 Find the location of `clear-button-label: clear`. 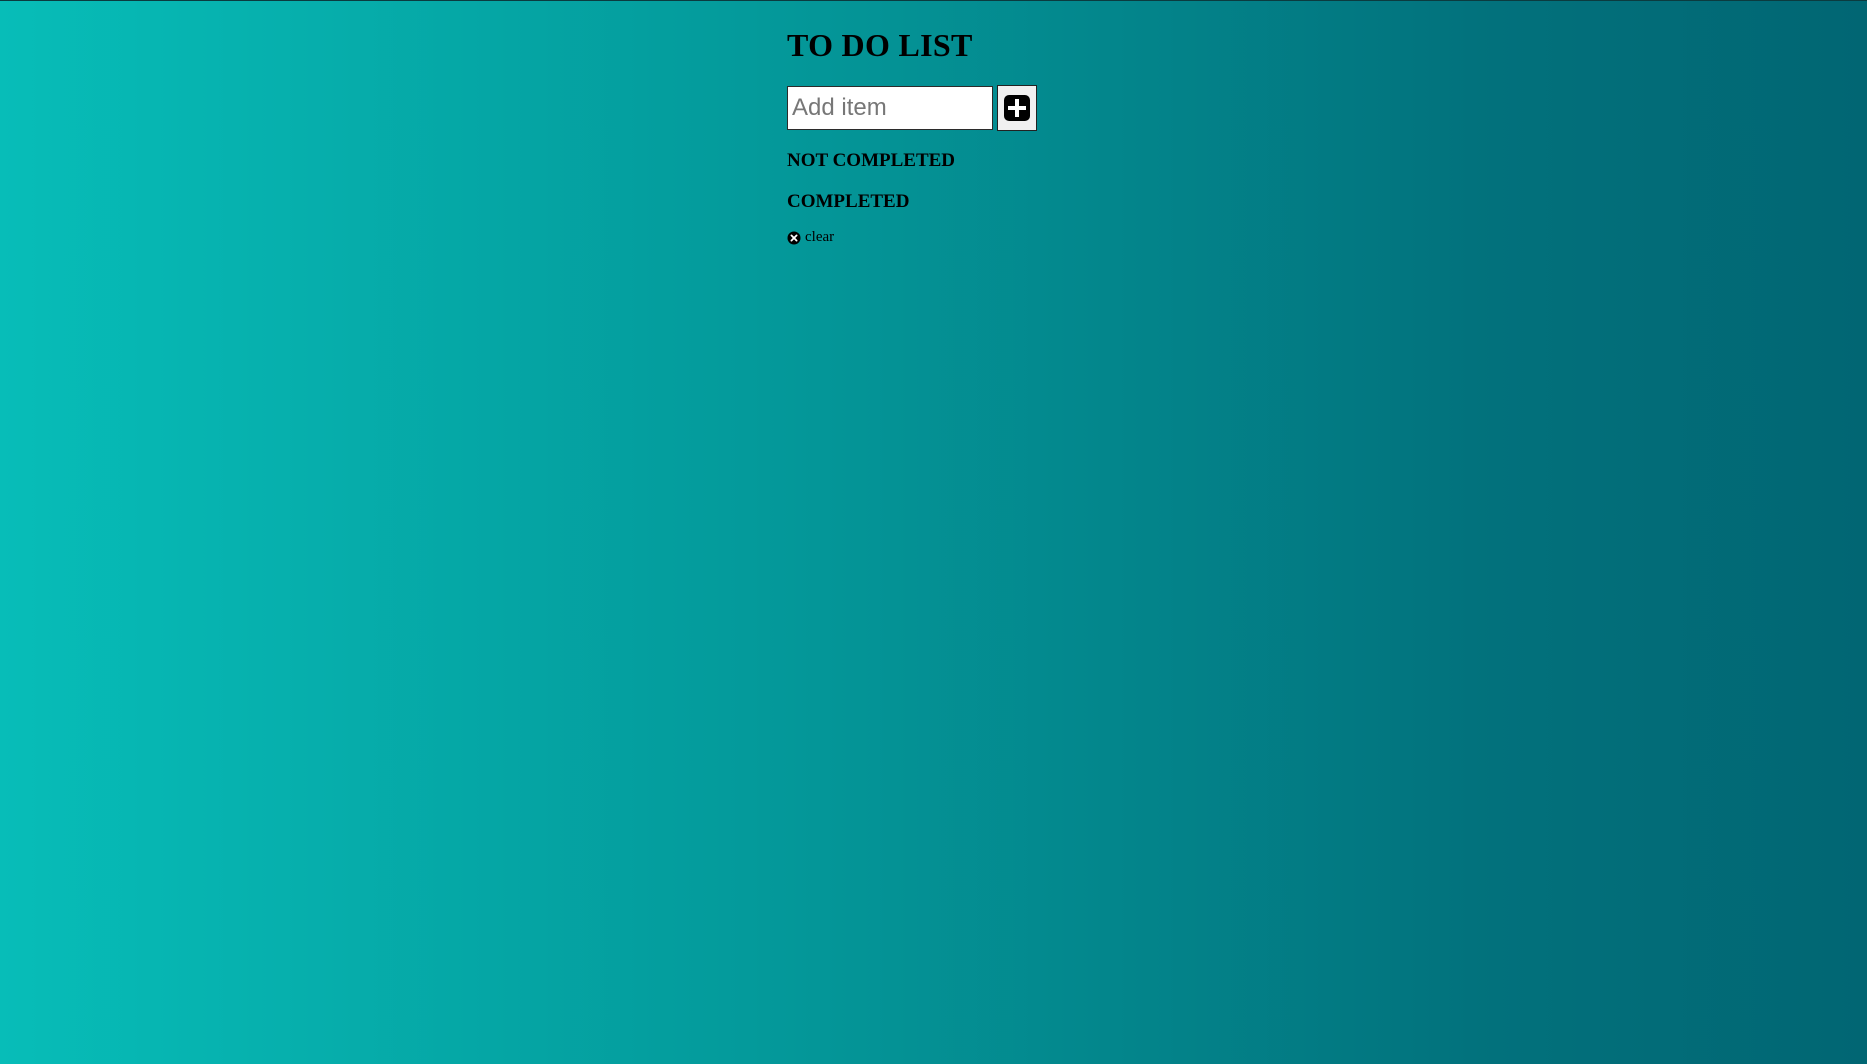

clear-button-label: clear is located at coordinates (820, 237).